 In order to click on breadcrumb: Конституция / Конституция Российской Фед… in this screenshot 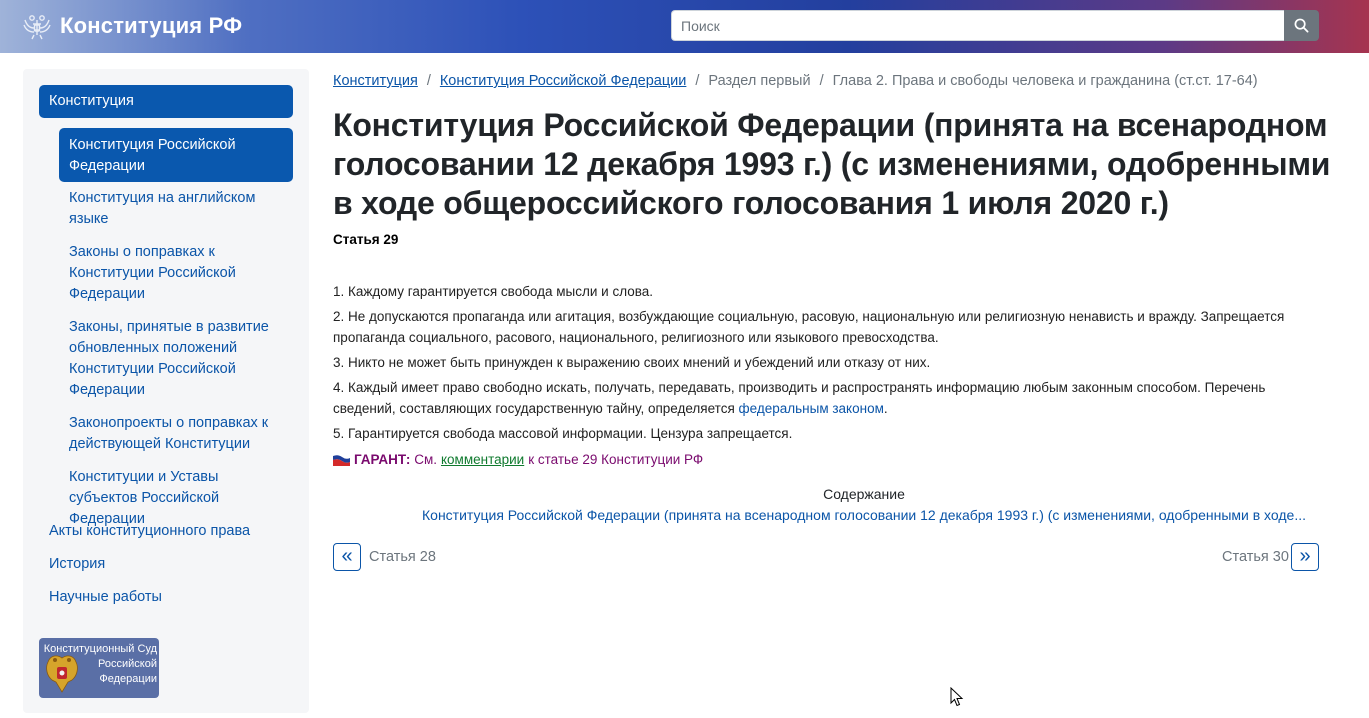, I will do `click(795, 81)`.